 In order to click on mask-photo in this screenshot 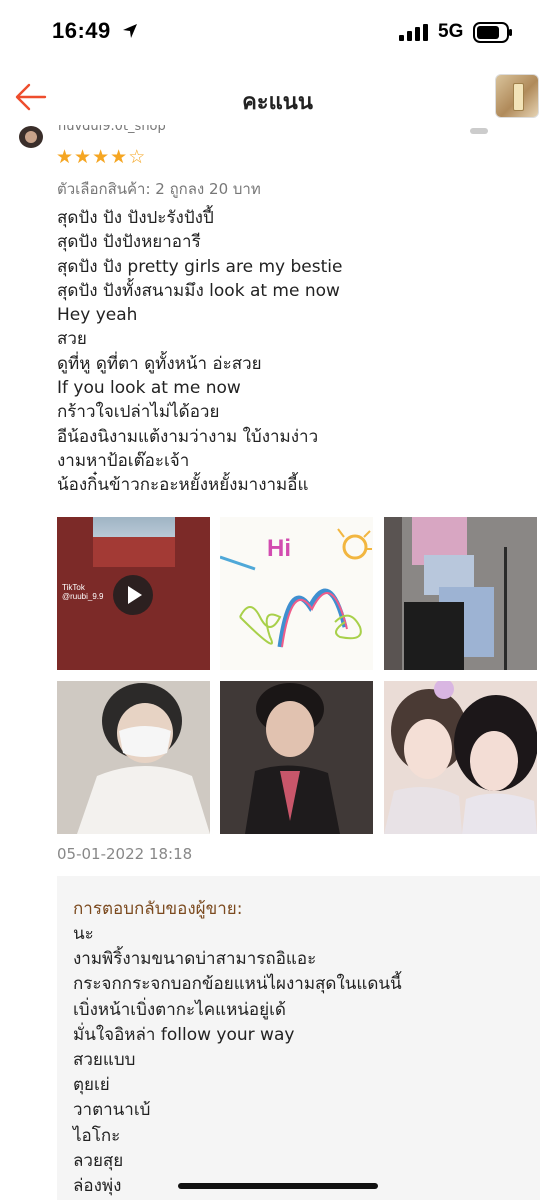, I will do `click(133, 757)`.